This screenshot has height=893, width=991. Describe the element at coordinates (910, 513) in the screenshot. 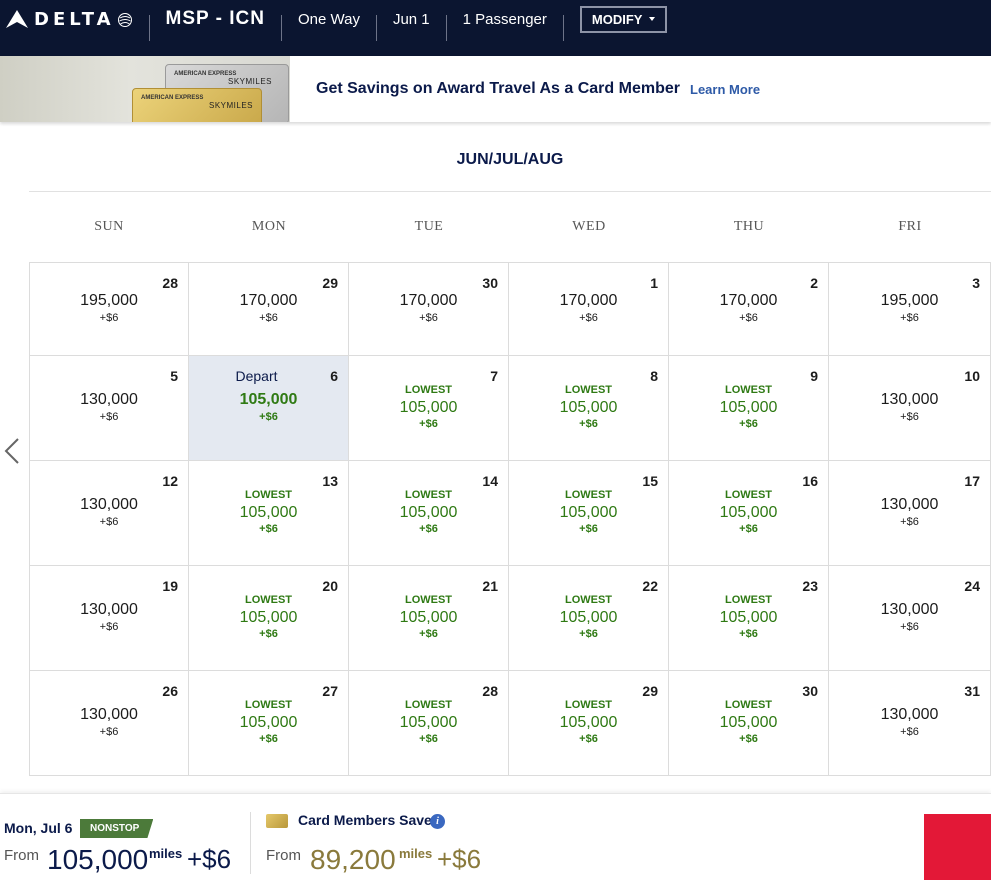

I see `calendar-day-cell: 17 130,000 +$6` at that location.